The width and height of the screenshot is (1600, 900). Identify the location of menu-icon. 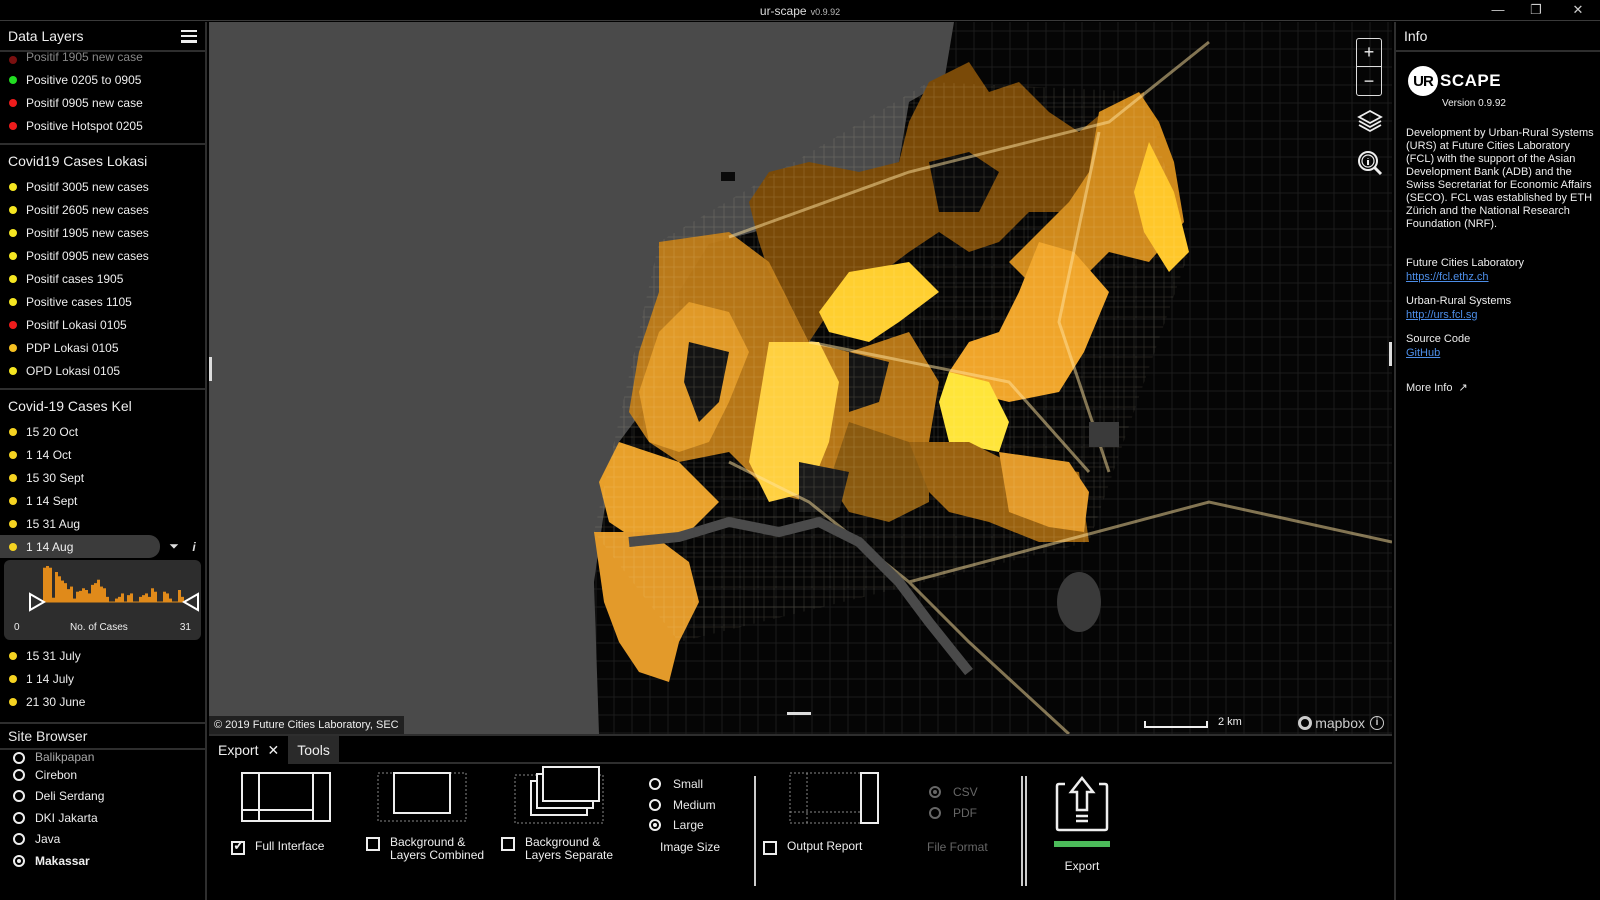
(189, 36).